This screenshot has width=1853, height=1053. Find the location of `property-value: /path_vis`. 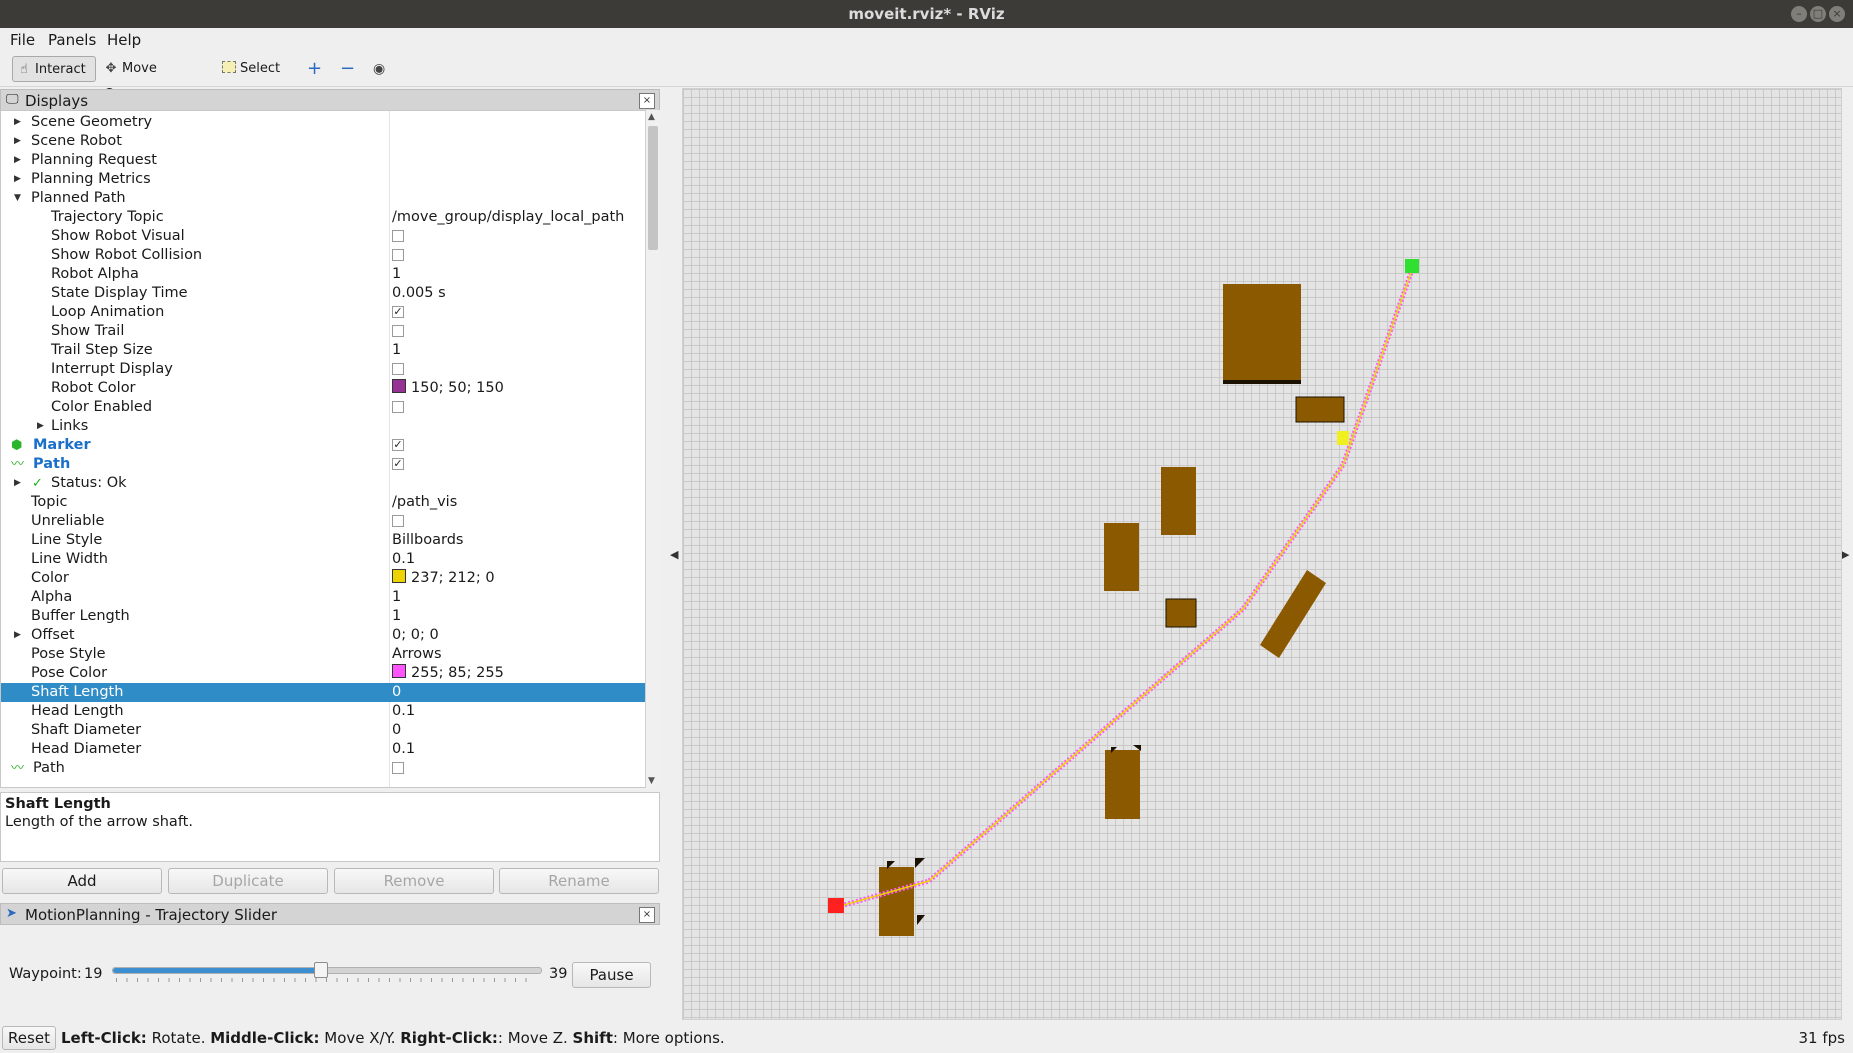

property-value: /path_vis is located at coordinates (424, 502).